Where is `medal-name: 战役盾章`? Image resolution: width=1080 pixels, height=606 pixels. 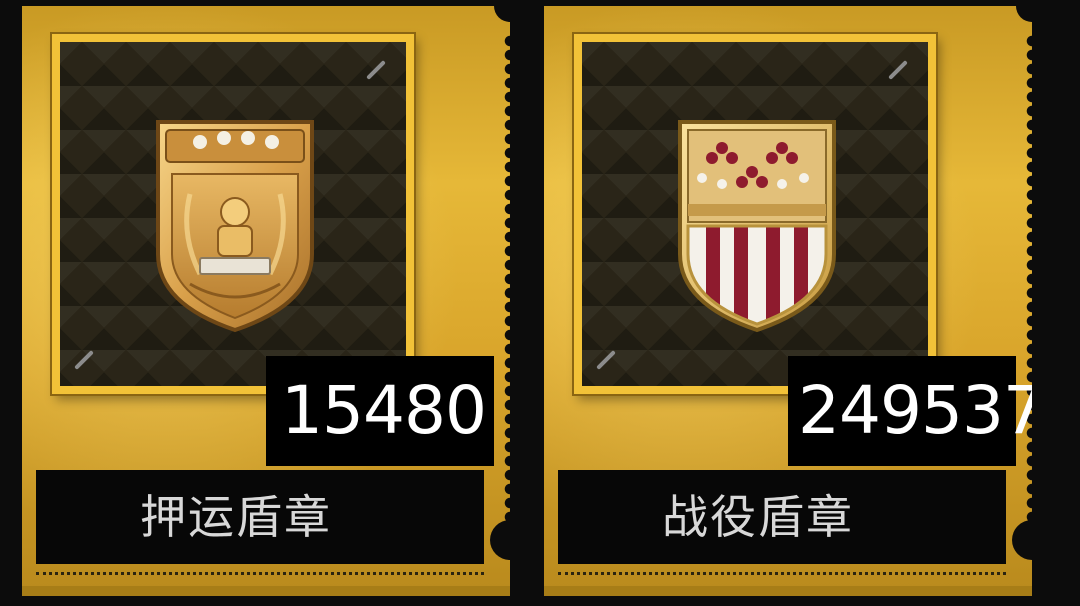
medal-name: 战役盾章 is located at coordinates (758, 517).